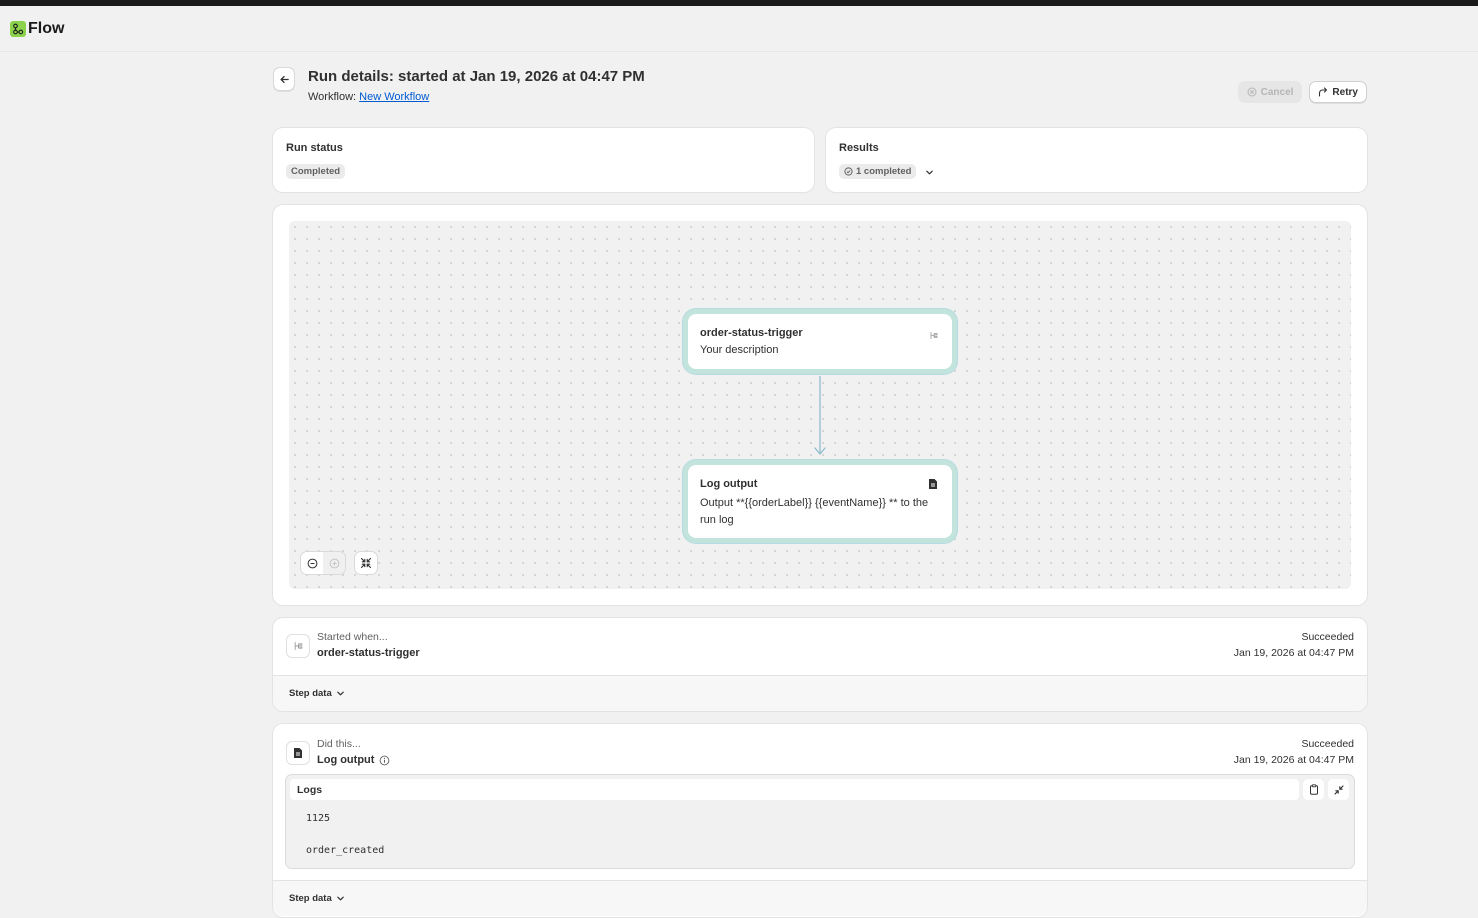  What do you see at coordinates (316, 171) in the screenshot?
I see `status-badge: Completed` at bounding box center [316, 171].